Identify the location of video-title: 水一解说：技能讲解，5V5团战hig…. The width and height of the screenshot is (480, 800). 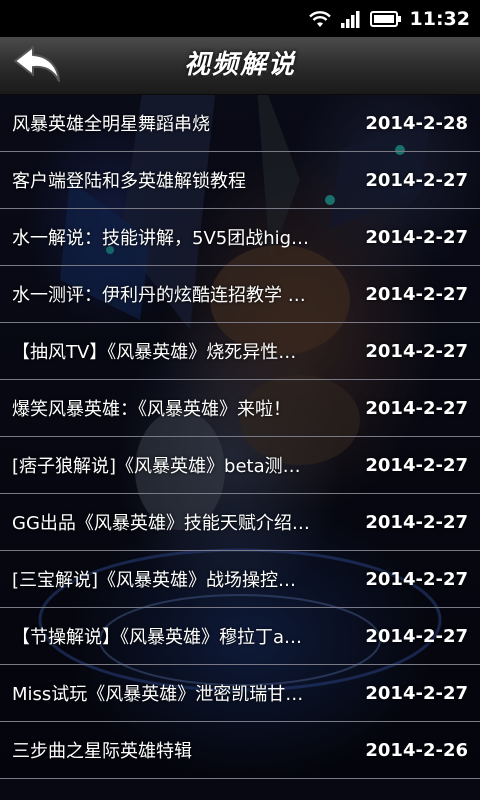
(161, 238).